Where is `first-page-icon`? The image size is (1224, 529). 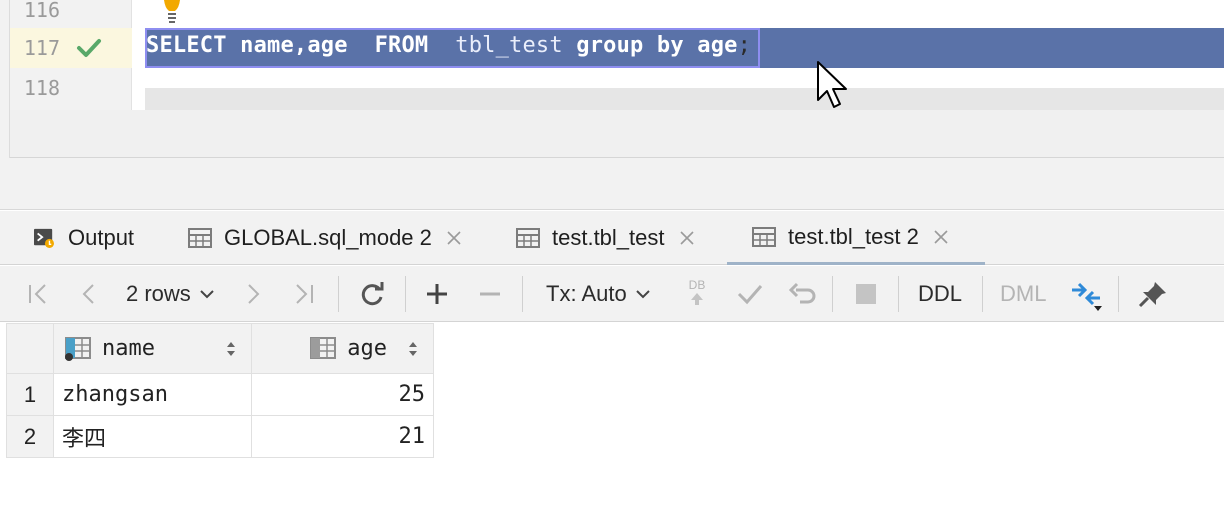 first-page-icon is located at coordinates (38, 294).